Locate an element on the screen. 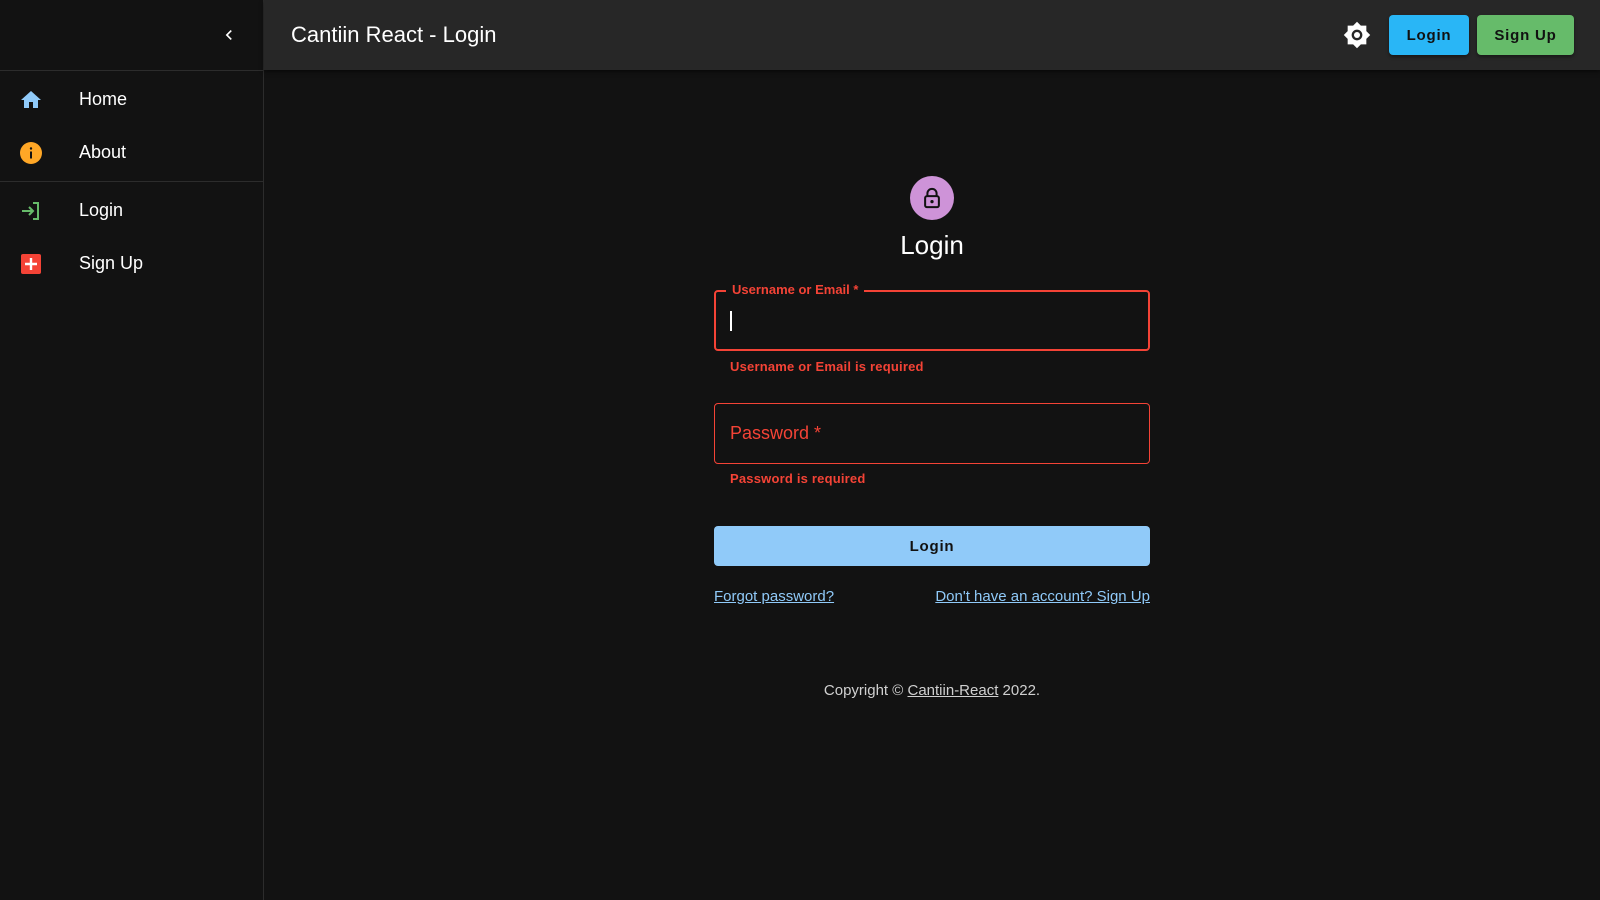 The width and height of the screenshot is (1600, 900). nav-group-main: Home About is located at coordinates (131, 126).